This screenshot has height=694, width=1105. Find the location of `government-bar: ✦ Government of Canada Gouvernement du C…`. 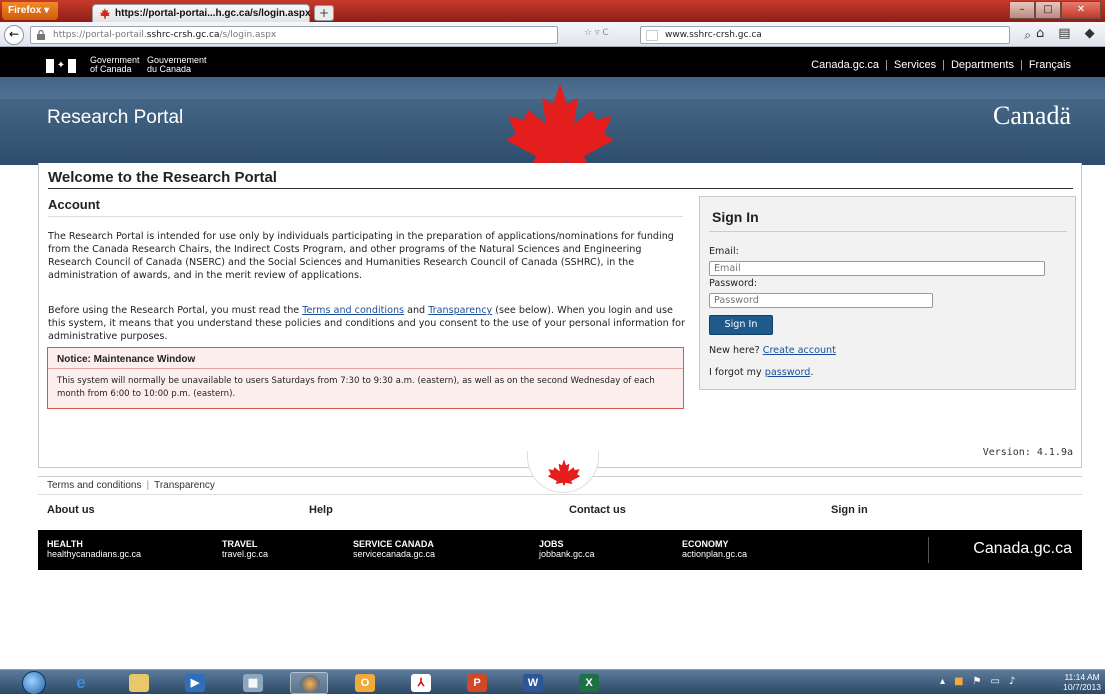

government-bar: ✦ Government of Canada Gouvernement du C… is located at coordinates (552, 62).